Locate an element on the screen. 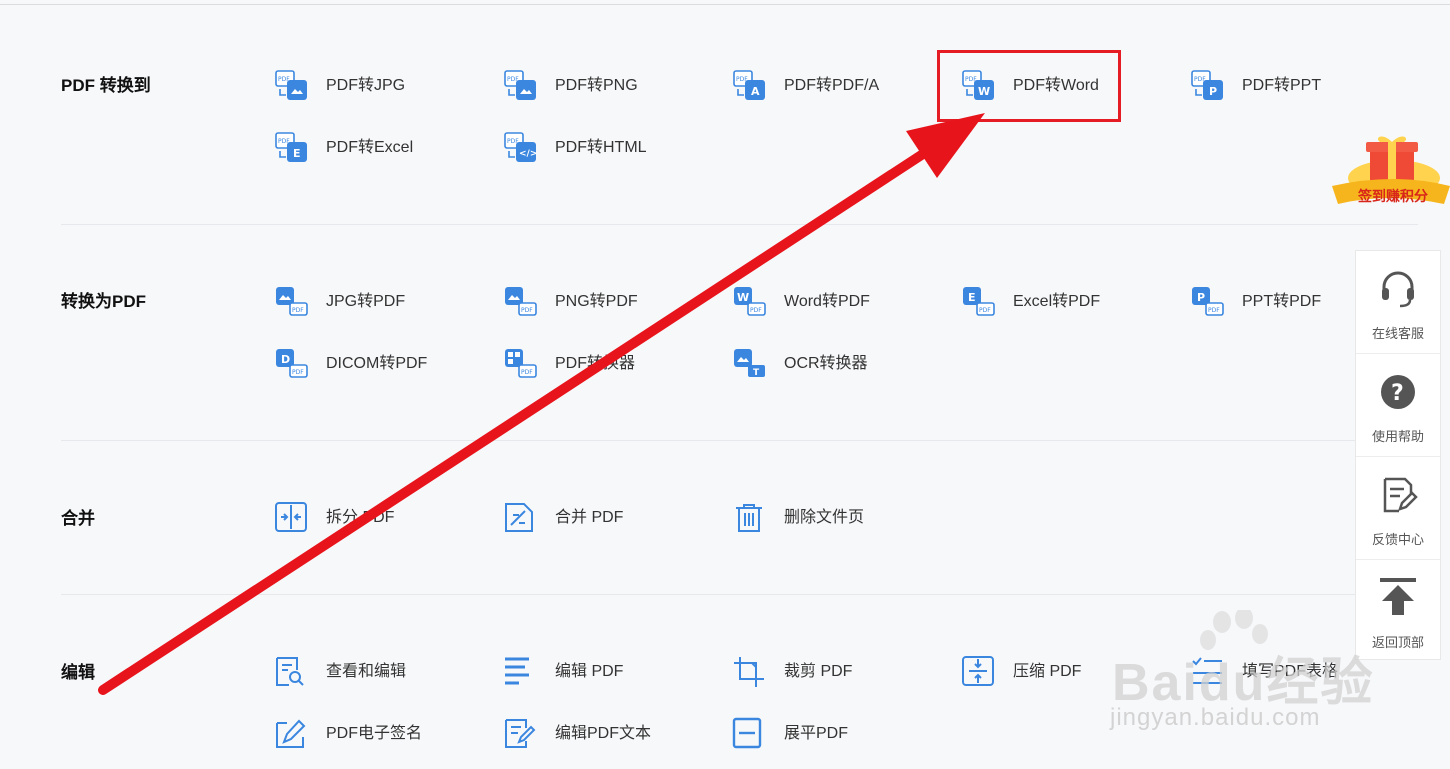 Image resolution: width=1450 pixels, height=769 pixels. edit-pdf-icon is located at coordinates (521, 672).